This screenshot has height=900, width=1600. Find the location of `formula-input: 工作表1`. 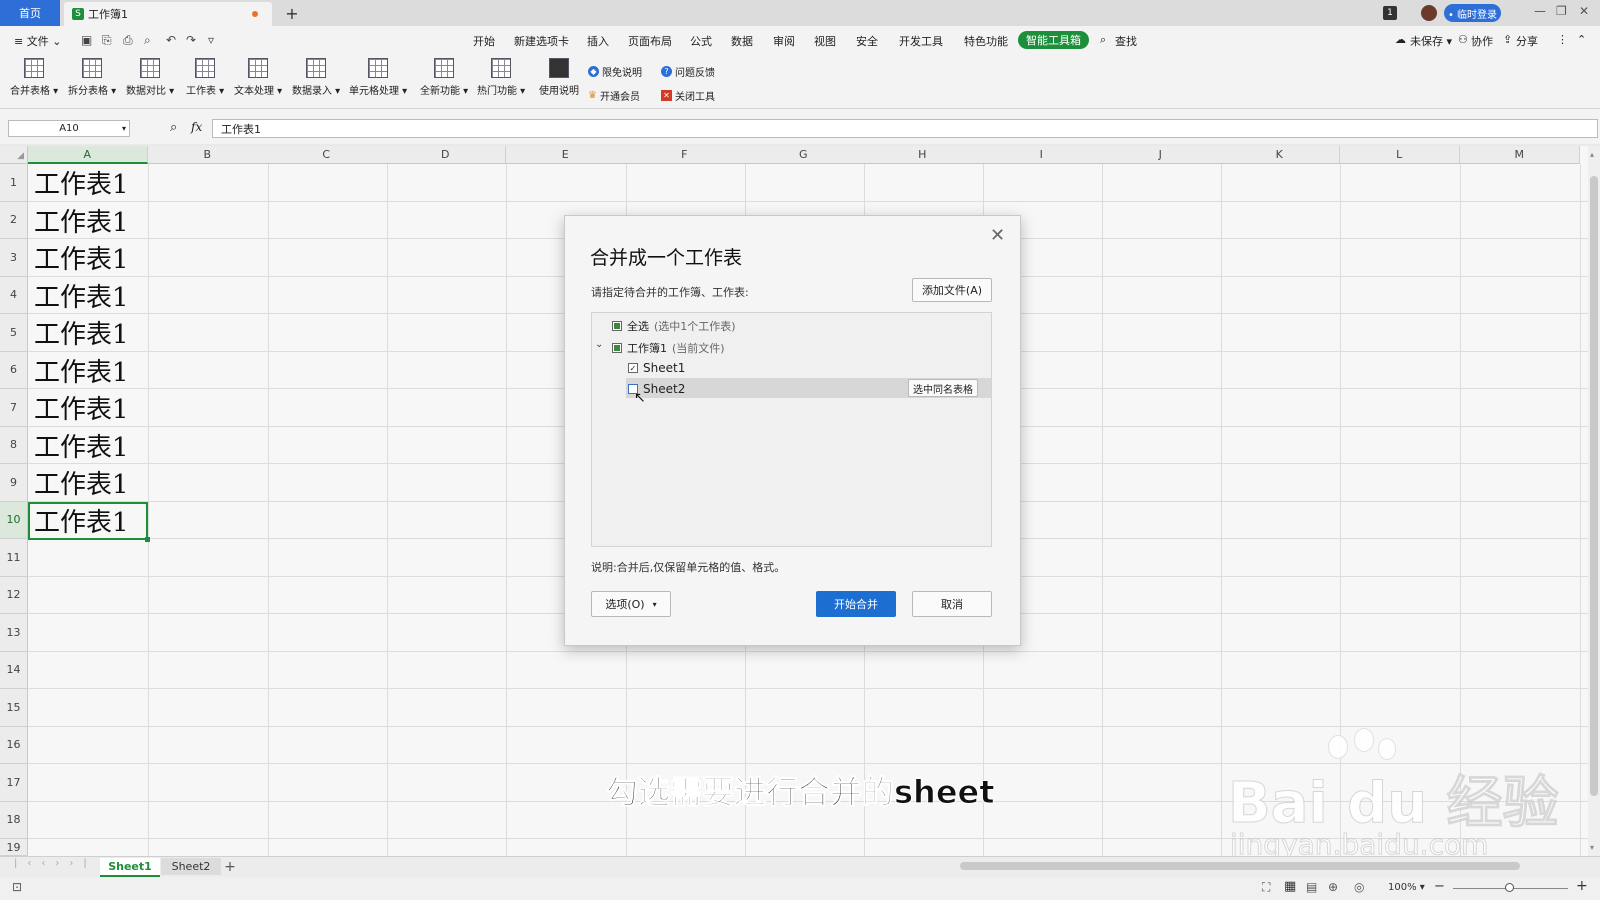

formula-input: 工作表1 is located at coordinates (905, 128).